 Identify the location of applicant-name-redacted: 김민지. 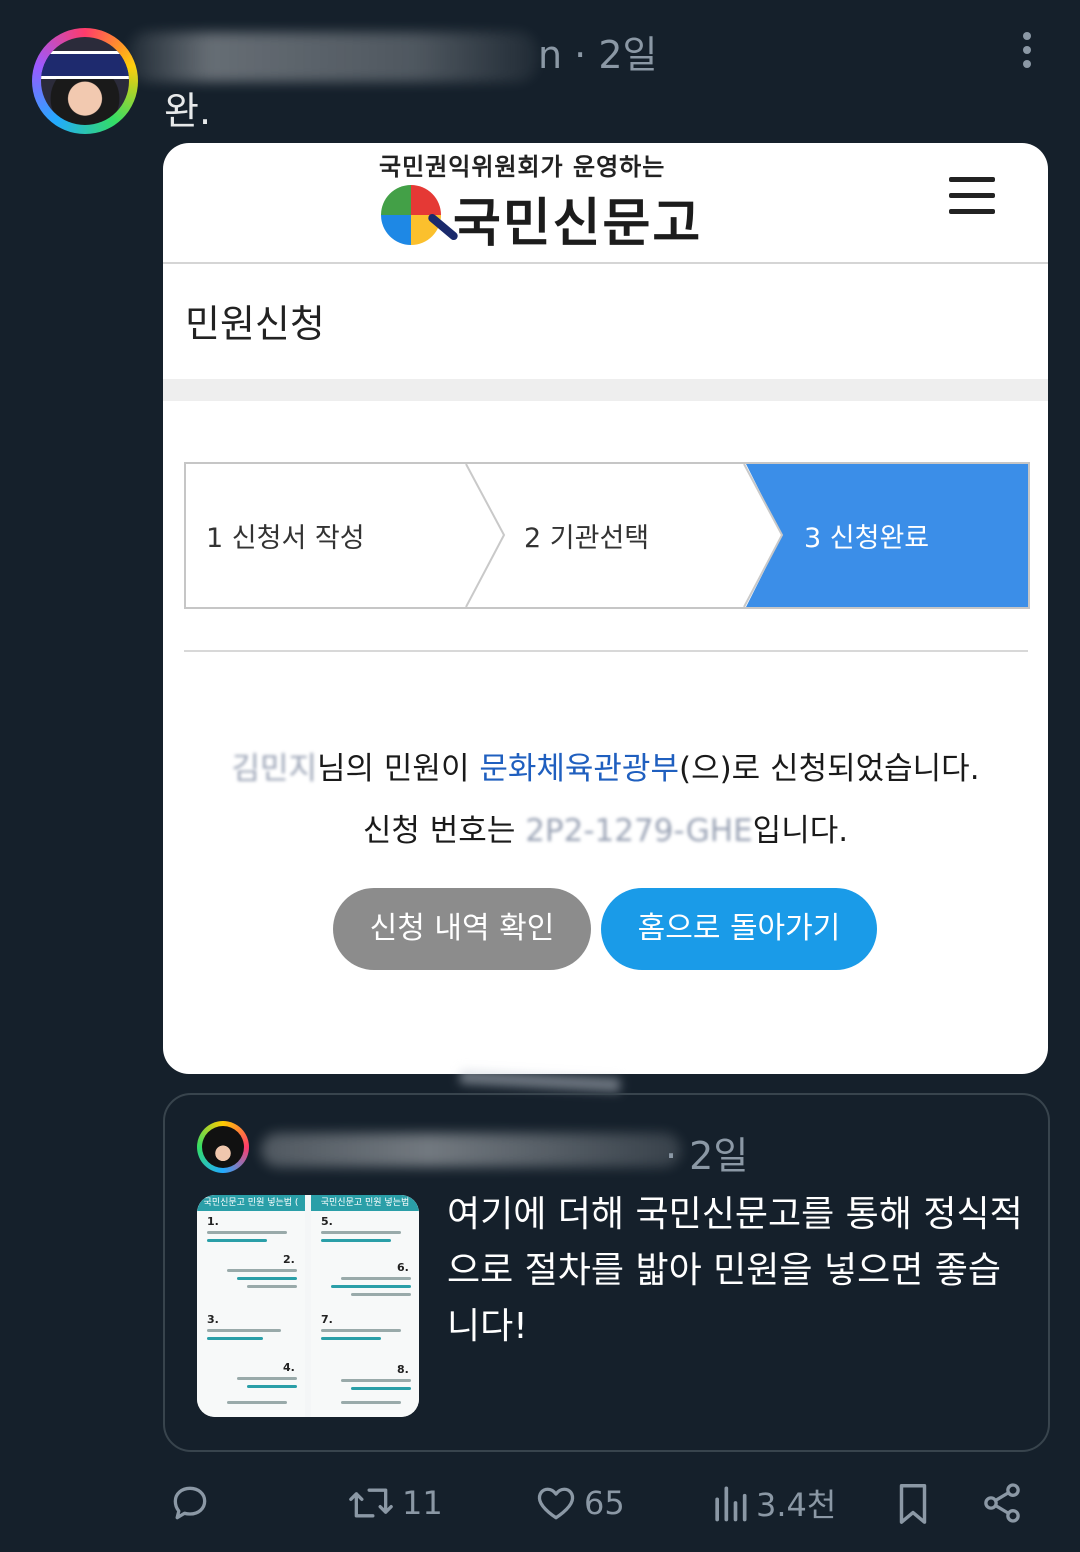
(274, 769).